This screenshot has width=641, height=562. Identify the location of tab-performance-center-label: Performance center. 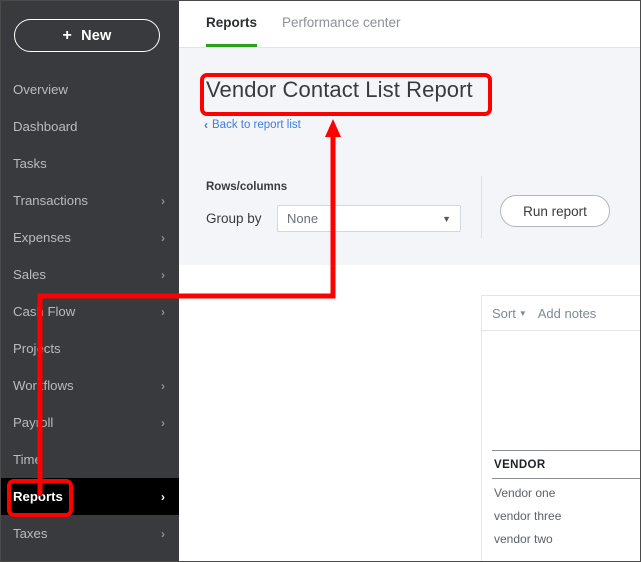
(341, 22).